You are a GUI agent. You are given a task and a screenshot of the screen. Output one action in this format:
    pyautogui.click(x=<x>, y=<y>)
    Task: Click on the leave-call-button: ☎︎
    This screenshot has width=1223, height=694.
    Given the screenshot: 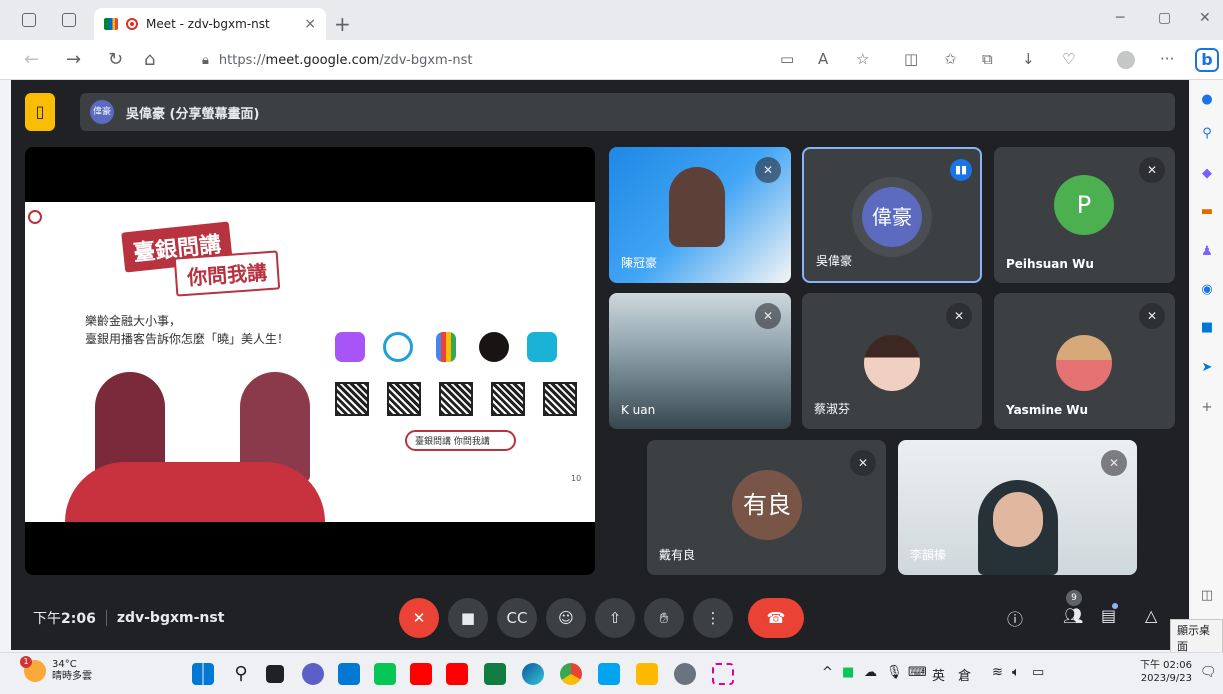 What is the action you would take?
    pyautogui.click(x=776, y=618)
    